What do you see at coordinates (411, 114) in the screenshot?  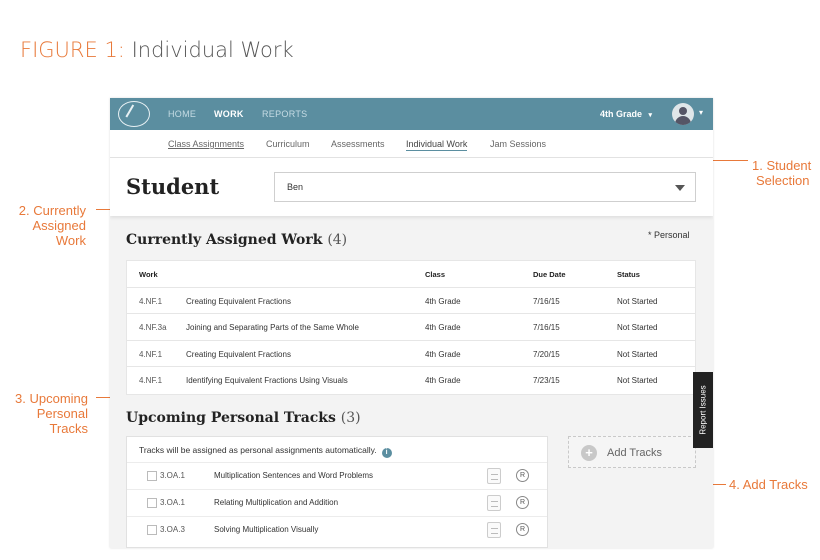 I see `top-navbar: HOME WORK REPORTS 4th Grade ▾ ▾` at bounding box center [411, 114].